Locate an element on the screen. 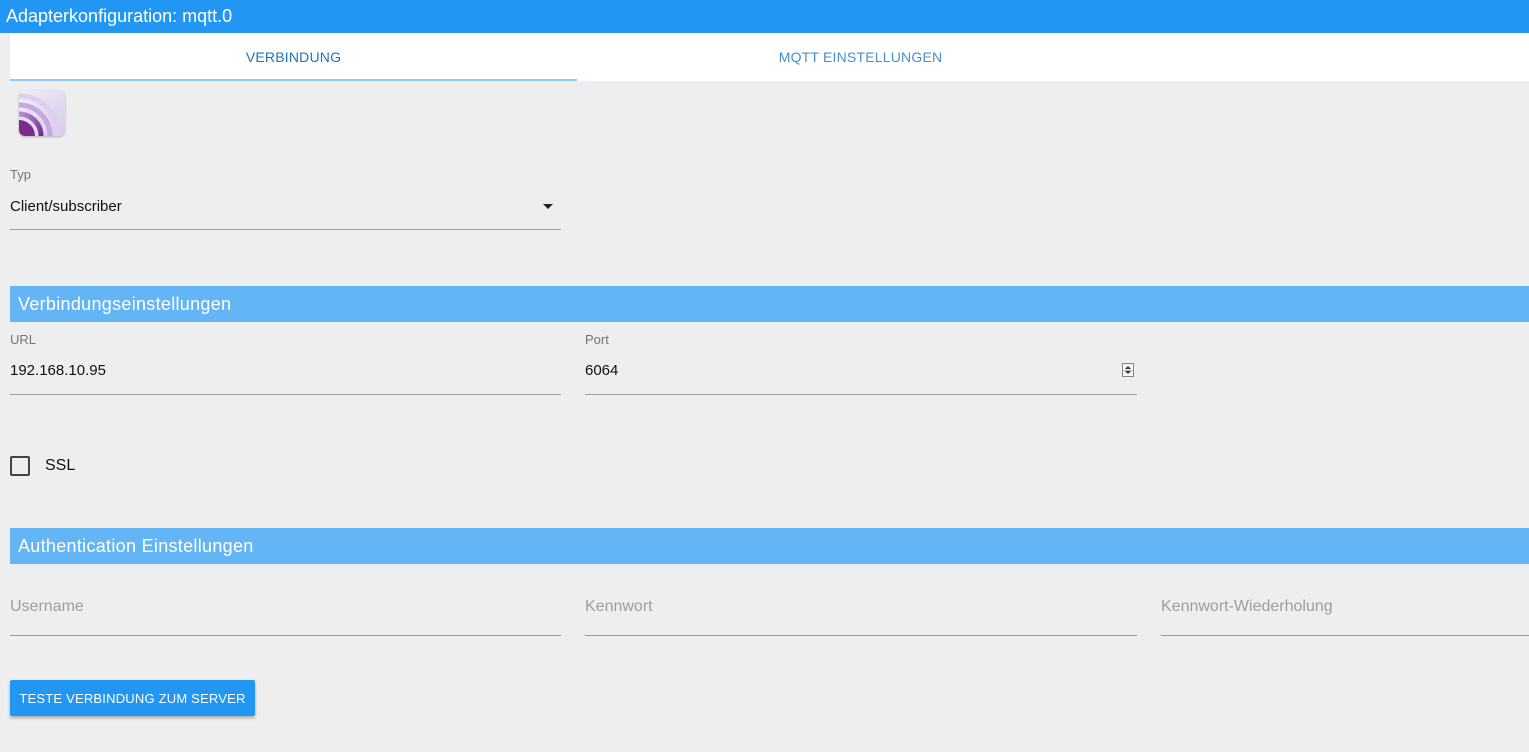  password-repeat-input: Kennwort-Wiederholung is located at coordinates (1345, 613).